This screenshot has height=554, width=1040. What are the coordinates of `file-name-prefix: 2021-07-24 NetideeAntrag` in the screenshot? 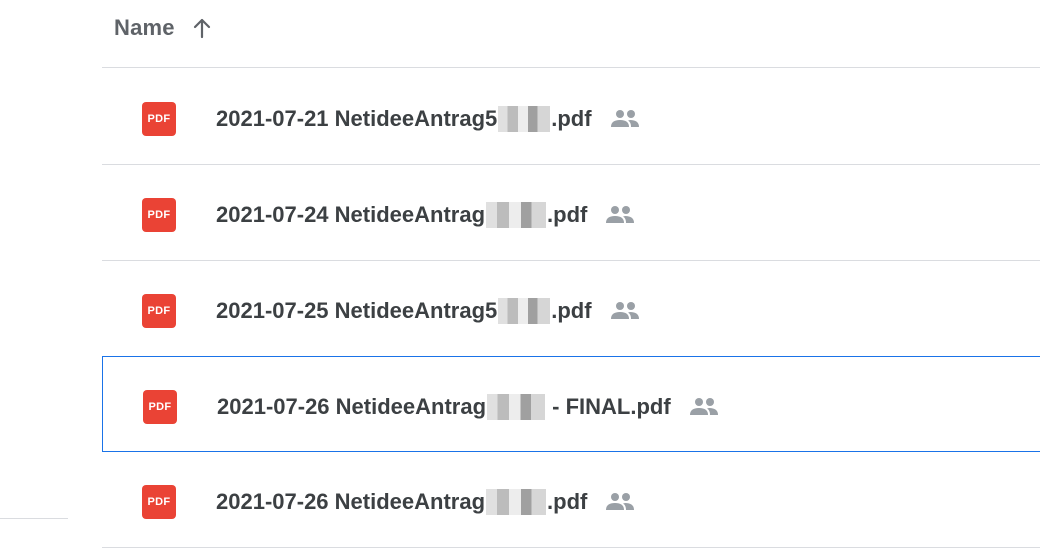 It's located at (351, 214).